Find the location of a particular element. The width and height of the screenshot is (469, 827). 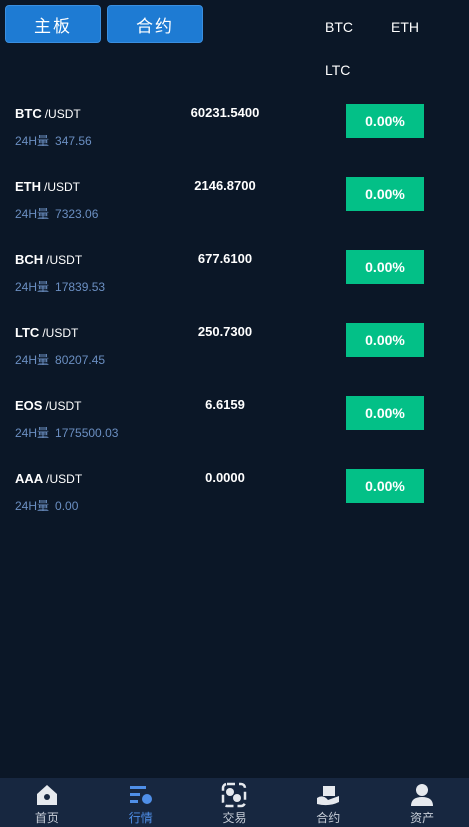

filter-ltc: LTC is located at coordinates (337, 70).